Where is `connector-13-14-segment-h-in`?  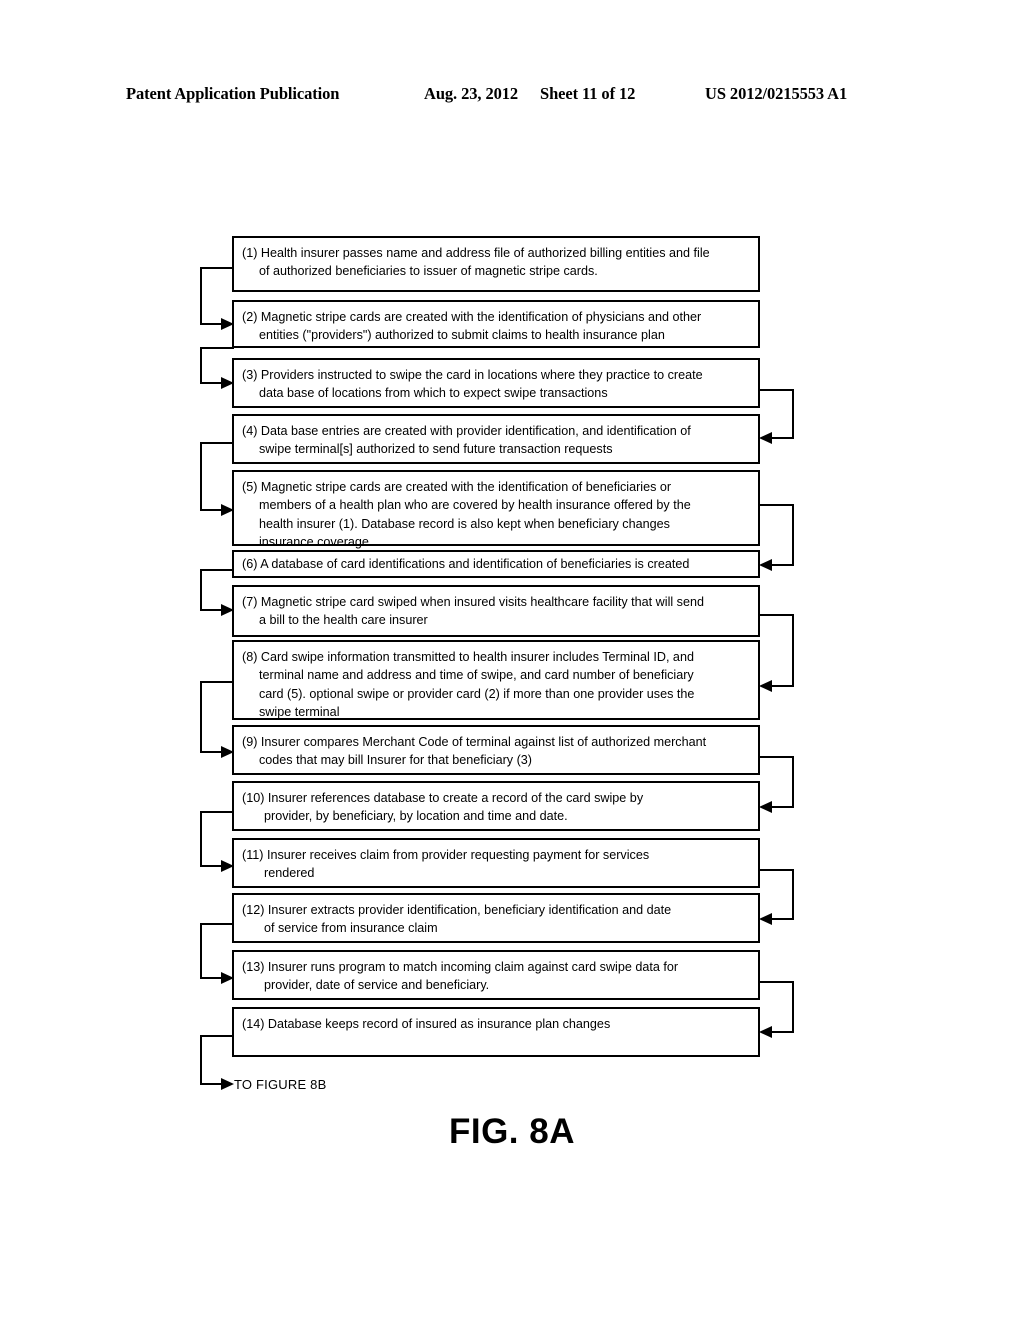
connector-13-14-segment-h-in is located at coordinates (783, 1032).